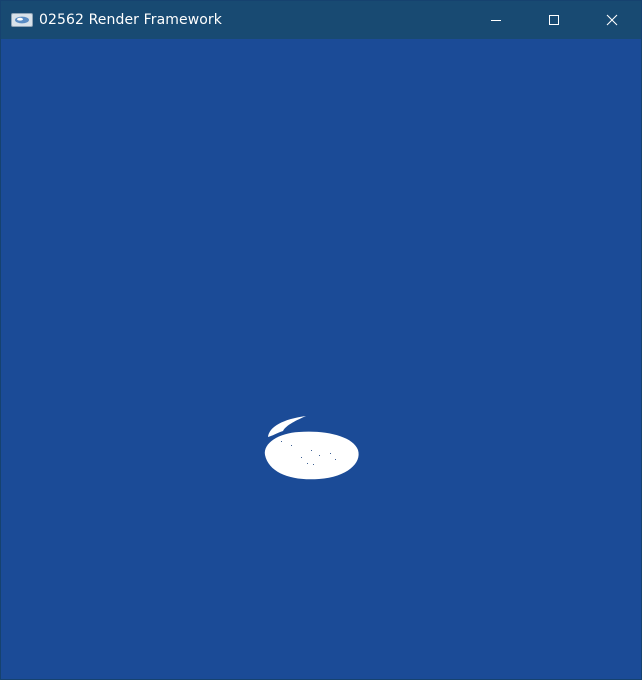 This screenshot has height=680, width=642. I want to click on rendered-object-body, so click(311, 455).